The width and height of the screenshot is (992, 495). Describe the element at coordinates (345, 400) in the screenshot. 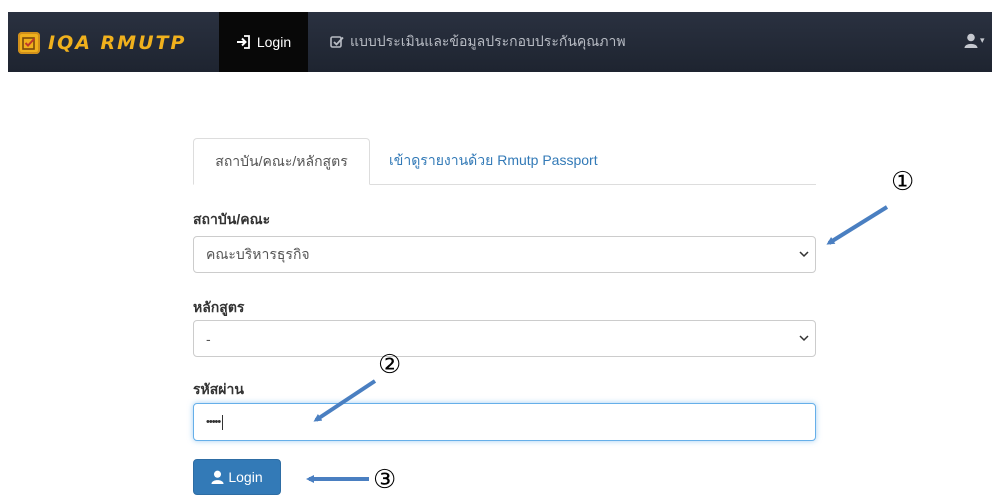

I see `arrow-to-password-input` at that location.